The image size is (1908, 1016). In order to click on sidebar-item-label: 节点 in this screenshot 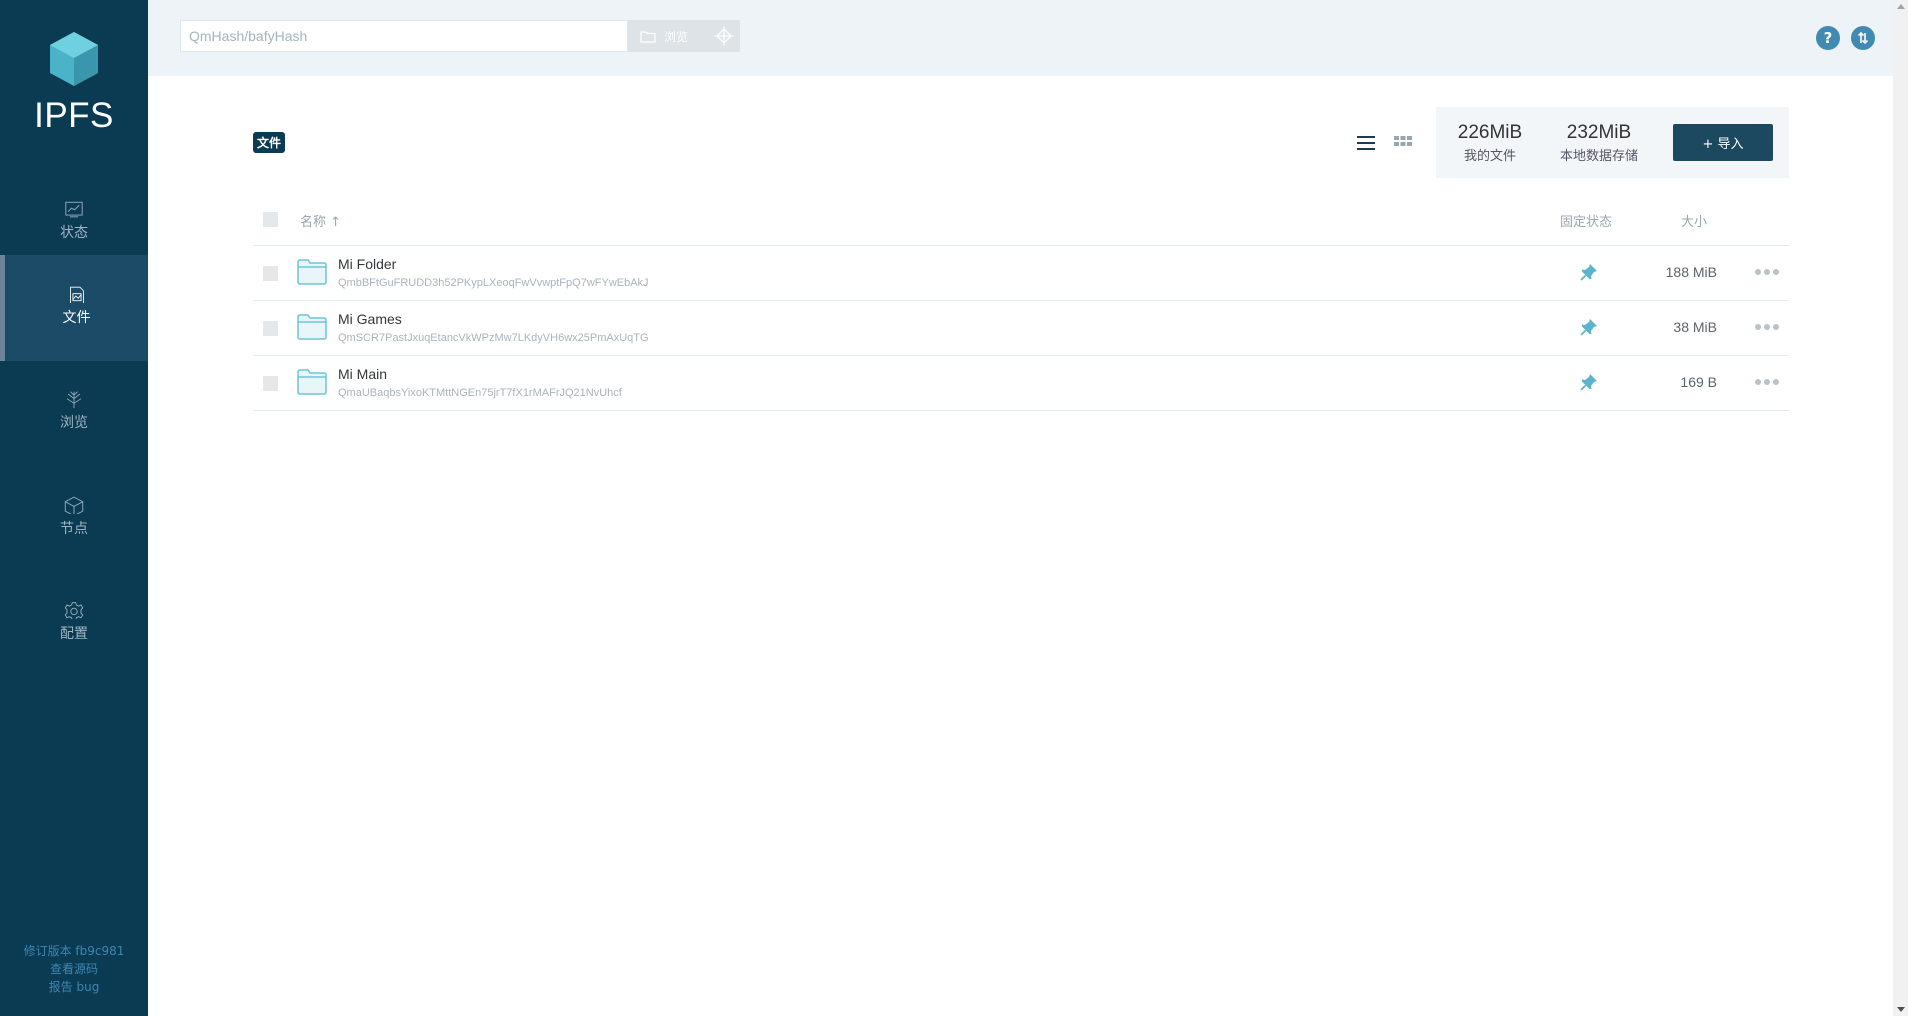, I will do `click(74, 529)`.